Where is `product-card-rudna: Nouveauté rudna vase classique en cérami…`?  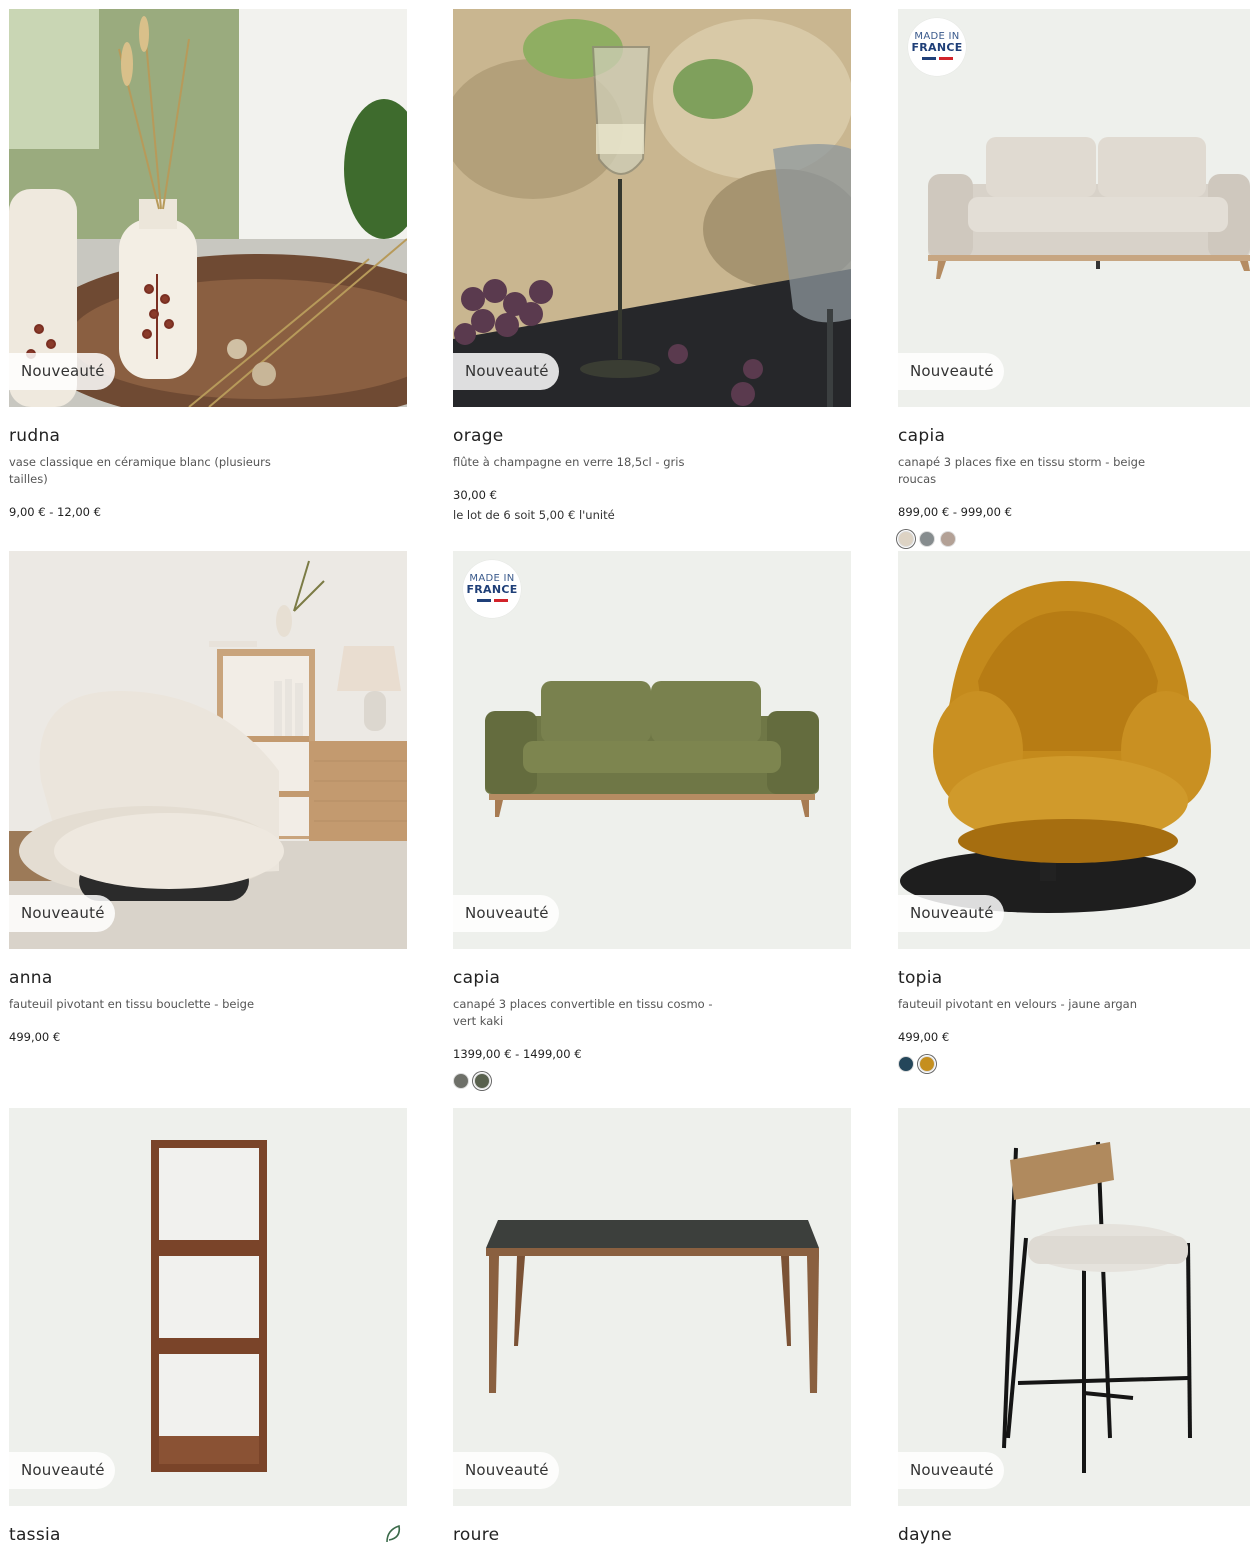
product-card-rudna: Nouveauté rudna vase classique en cérami… is located at coordinates (208, 264).